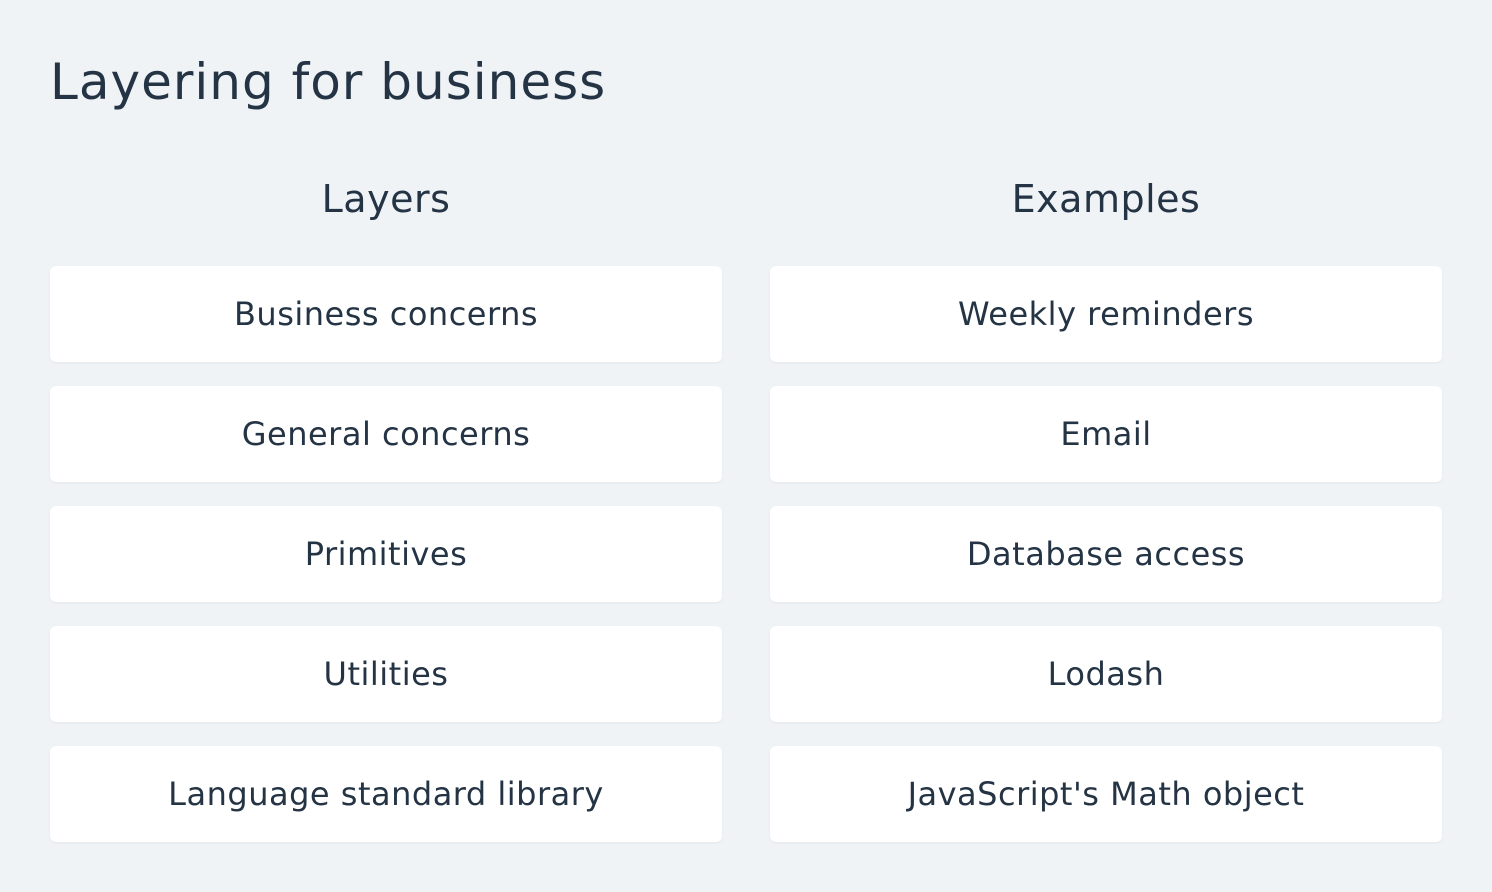  What do you see at coordinates (1106, 434) in the screenshot?
I see `example-card-email: Email` at bounding box center [1106, 434].